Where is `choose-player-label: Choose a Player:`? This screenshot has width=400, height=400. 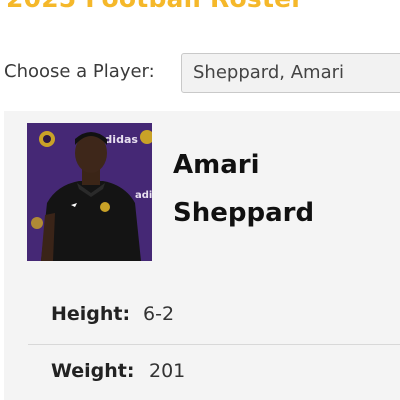
choose-player-label: Choose a Player: is located at coordinates (79, 71).